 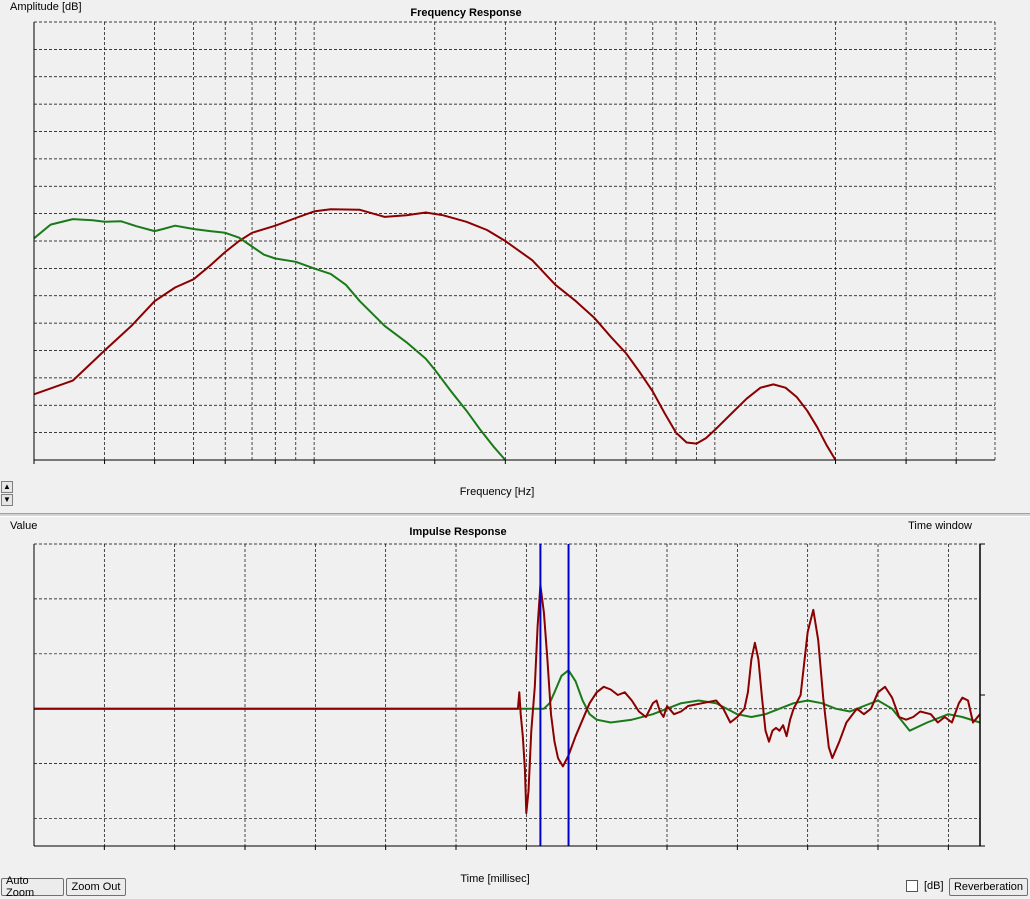 What do you see at coordinates (940, 526) in the screenshot?
I see `impulse-time-window-label: Time window` at bounding box center [940, 526].